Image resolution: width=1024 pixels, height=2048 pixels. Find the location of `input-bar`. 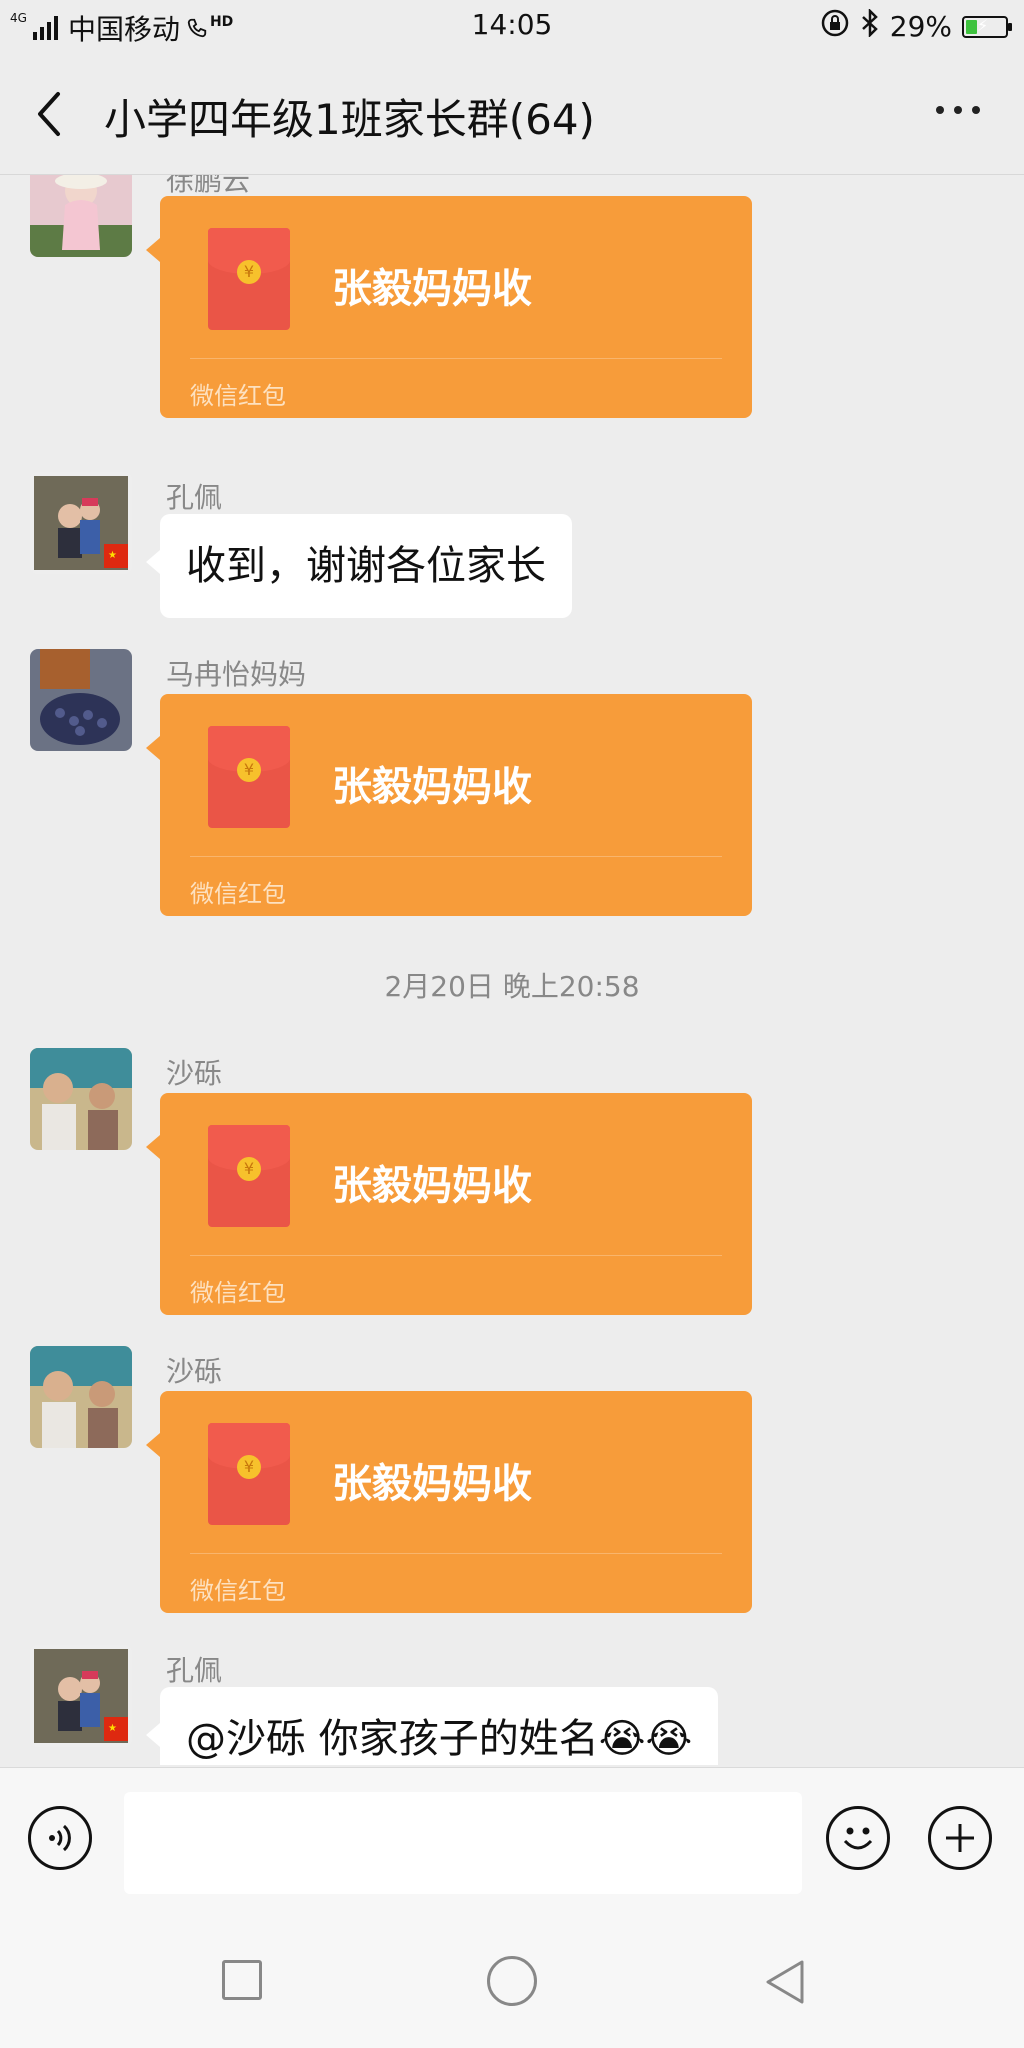

input-bar is located at coordinates (512, 1843).